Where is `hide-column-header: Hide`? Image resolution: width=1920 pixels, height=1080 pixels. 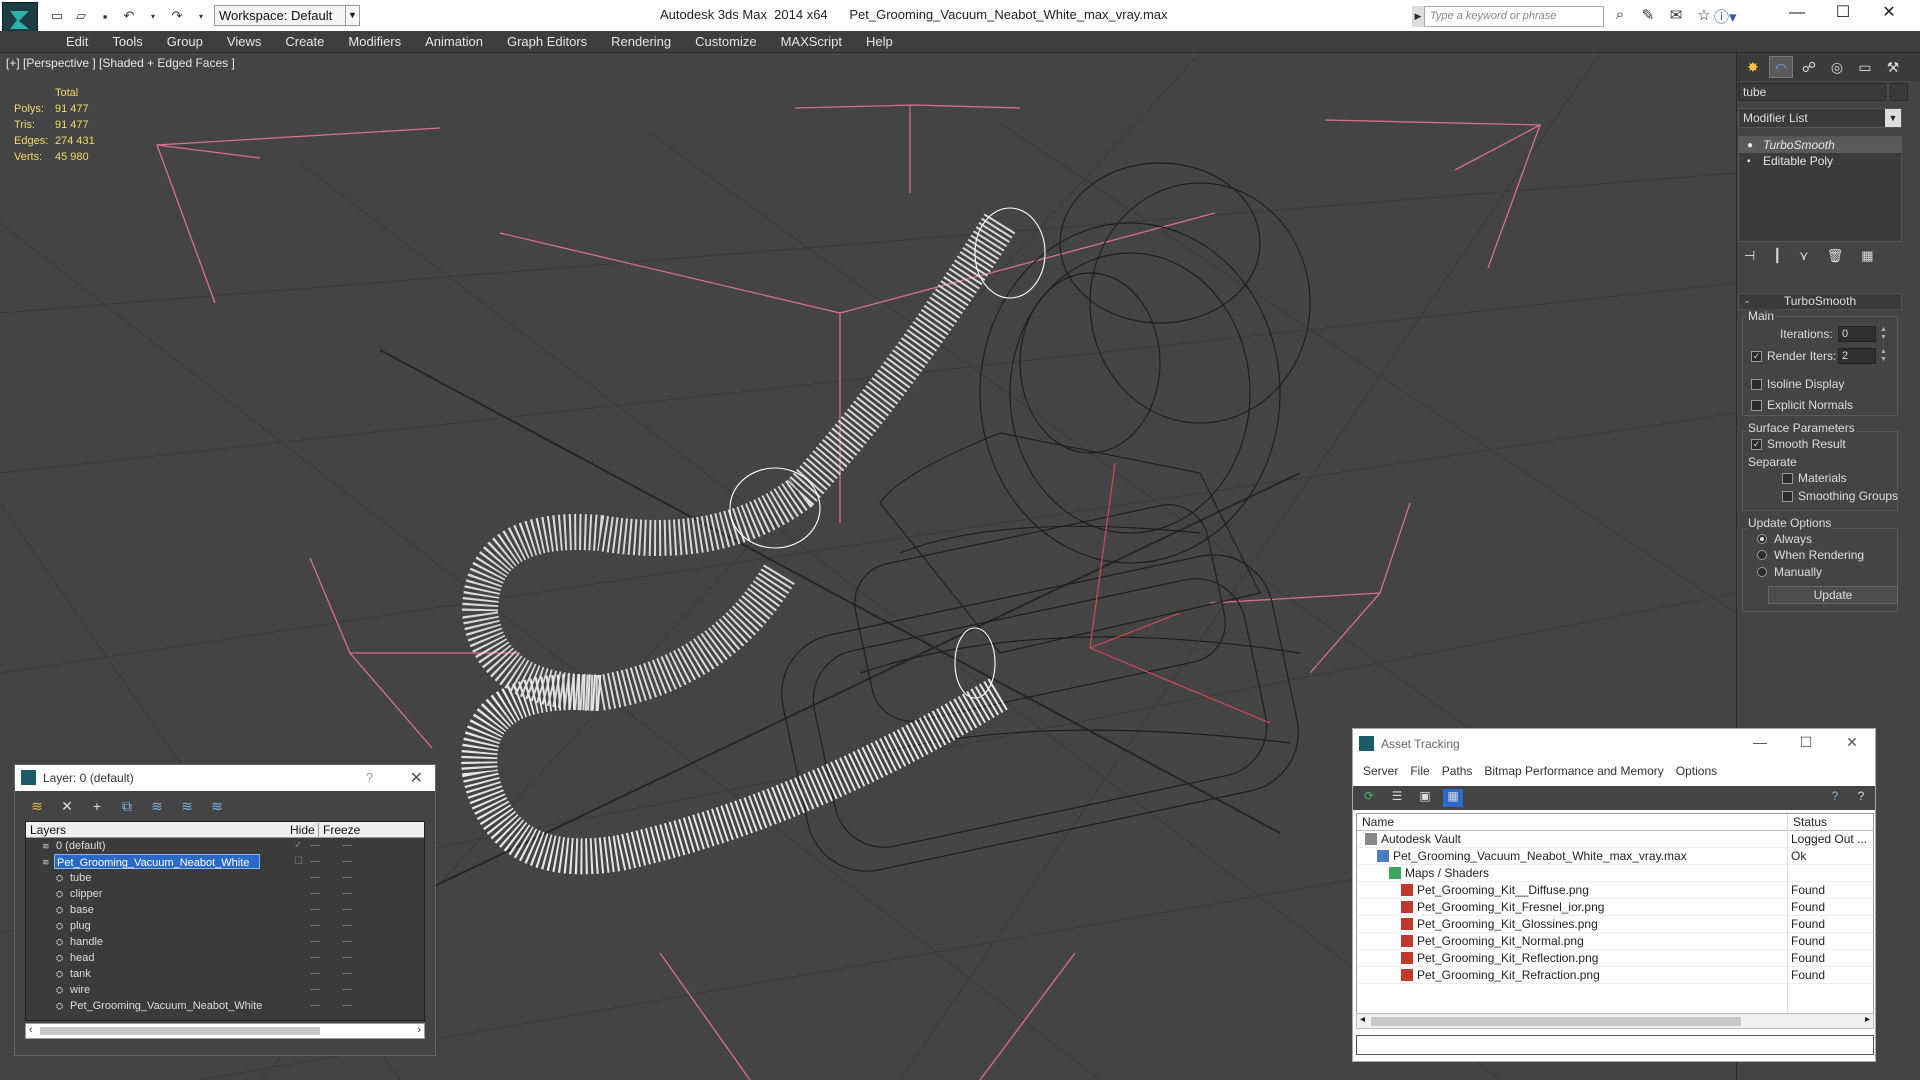
hide-column-header: Hide is located at coordinates (302, 830).